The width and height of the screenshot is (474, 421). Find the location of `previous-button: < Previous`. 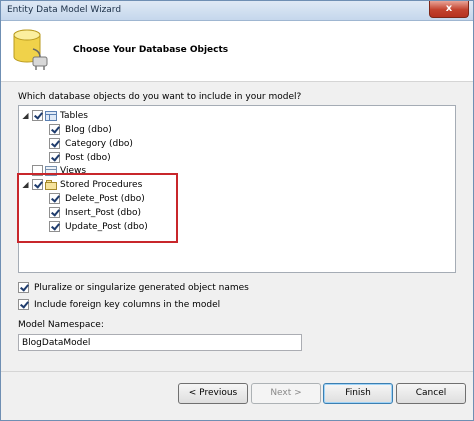

previous-button: < Previous is located at coordinates (213, 393).